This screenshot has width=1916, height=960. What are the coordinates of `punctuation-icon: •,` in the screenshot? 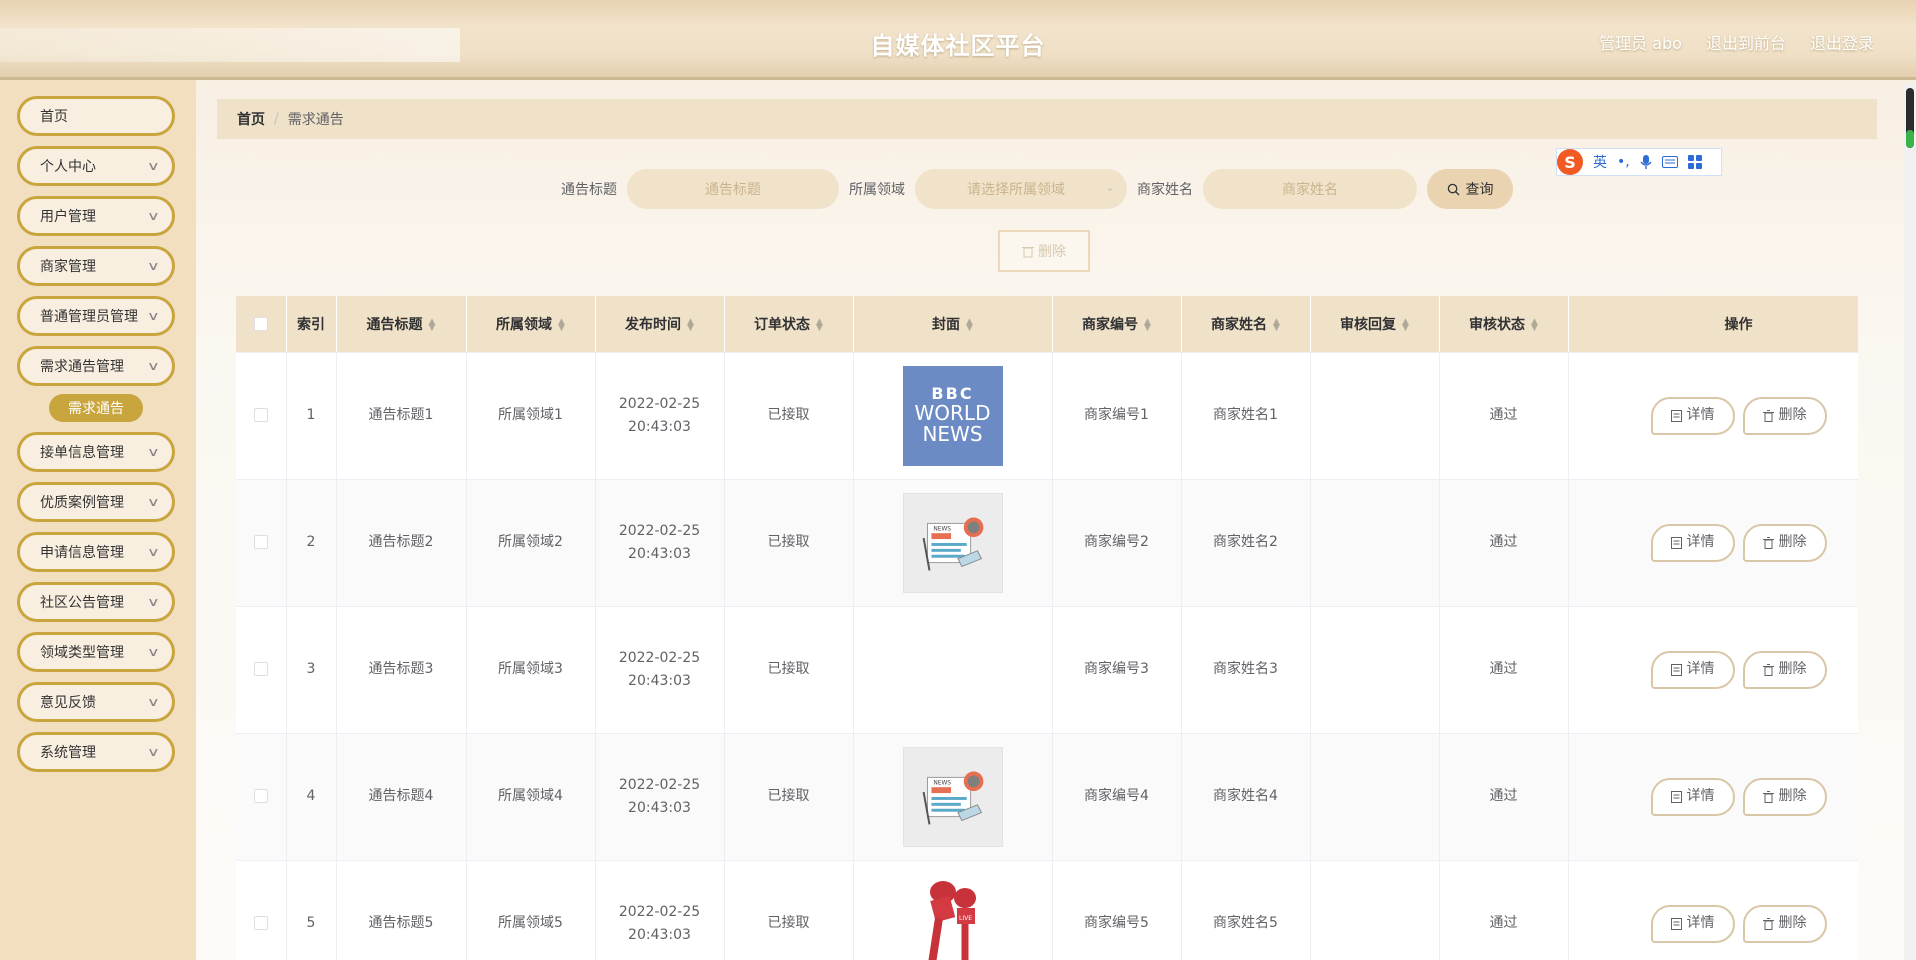 It's located at (1623, 162).